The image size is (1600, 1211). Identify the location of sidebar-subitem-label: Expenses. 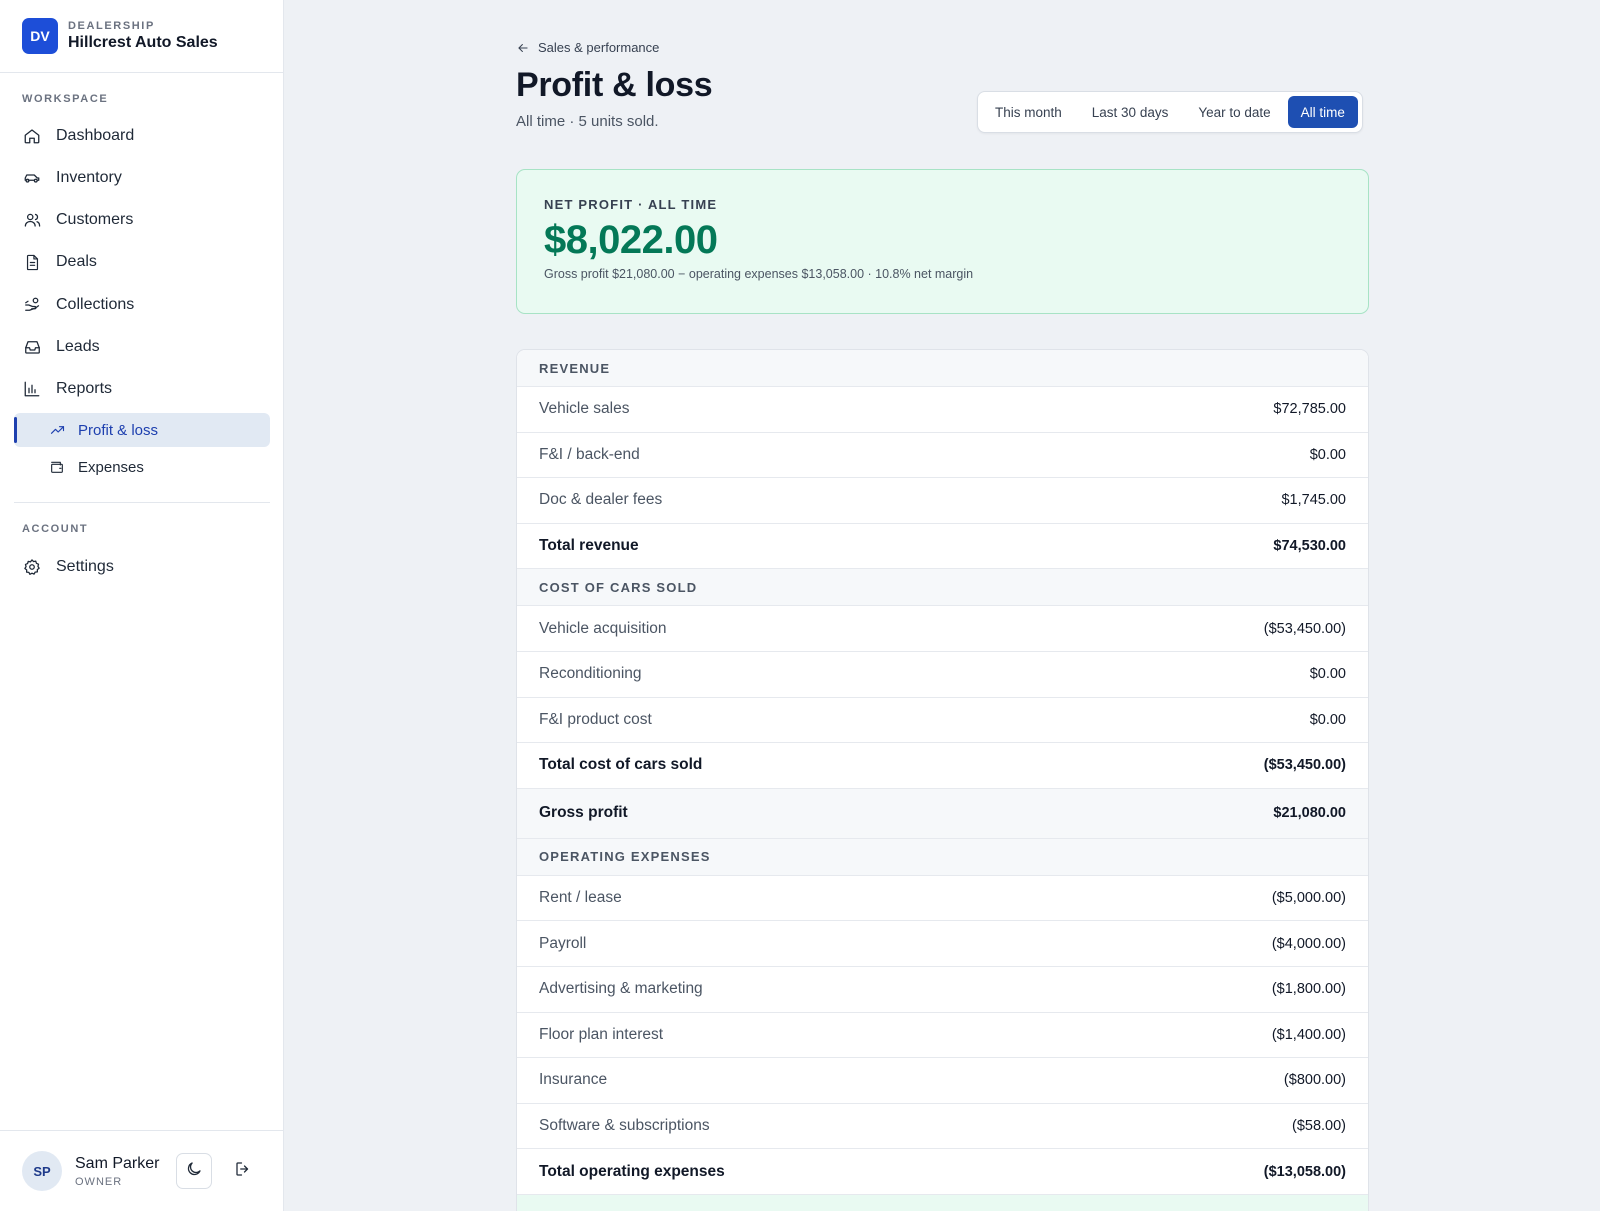
(111, 467).